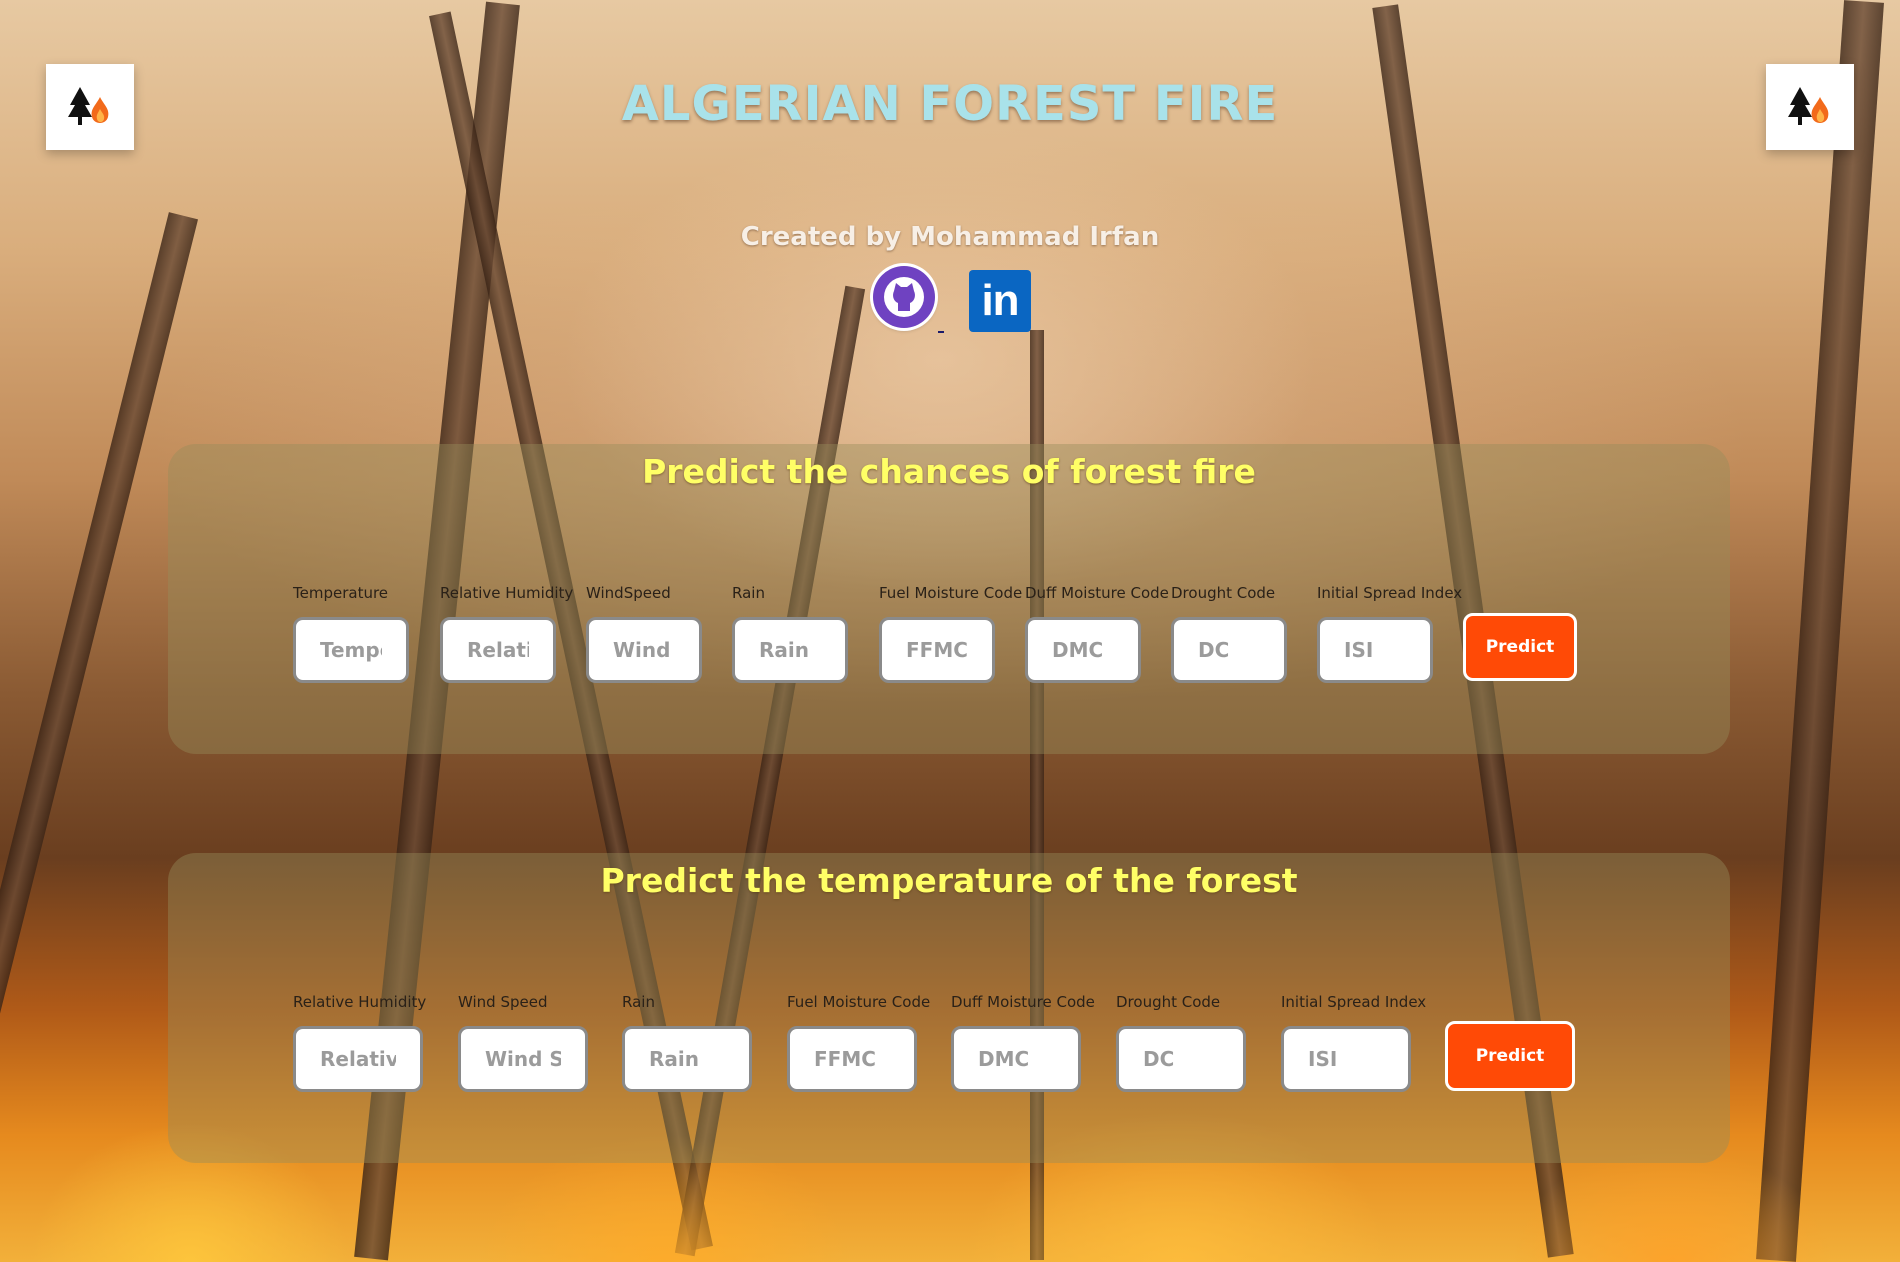 The image size is (1900, 1262). What do you see at coordinates (628, 593) in the screenshot?
I see `field-label: WindSpeed` at bounding box center [628, 593].